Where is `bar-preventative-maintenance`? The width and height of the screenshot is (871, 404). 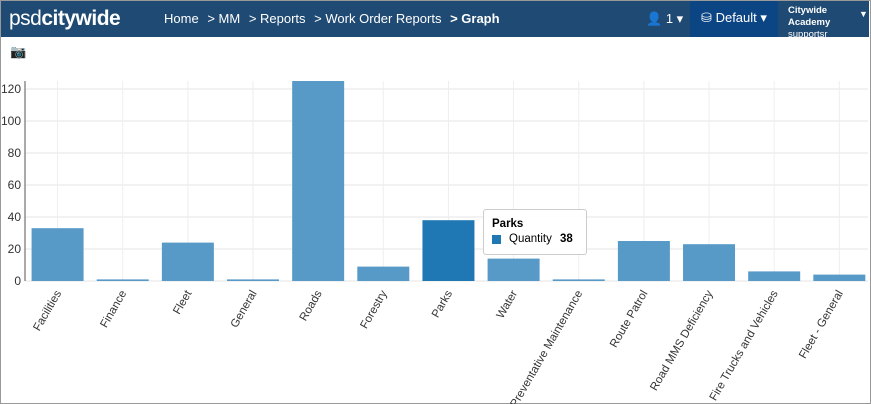 bar-preventative-maintenance is located at coordinates (578, 280).